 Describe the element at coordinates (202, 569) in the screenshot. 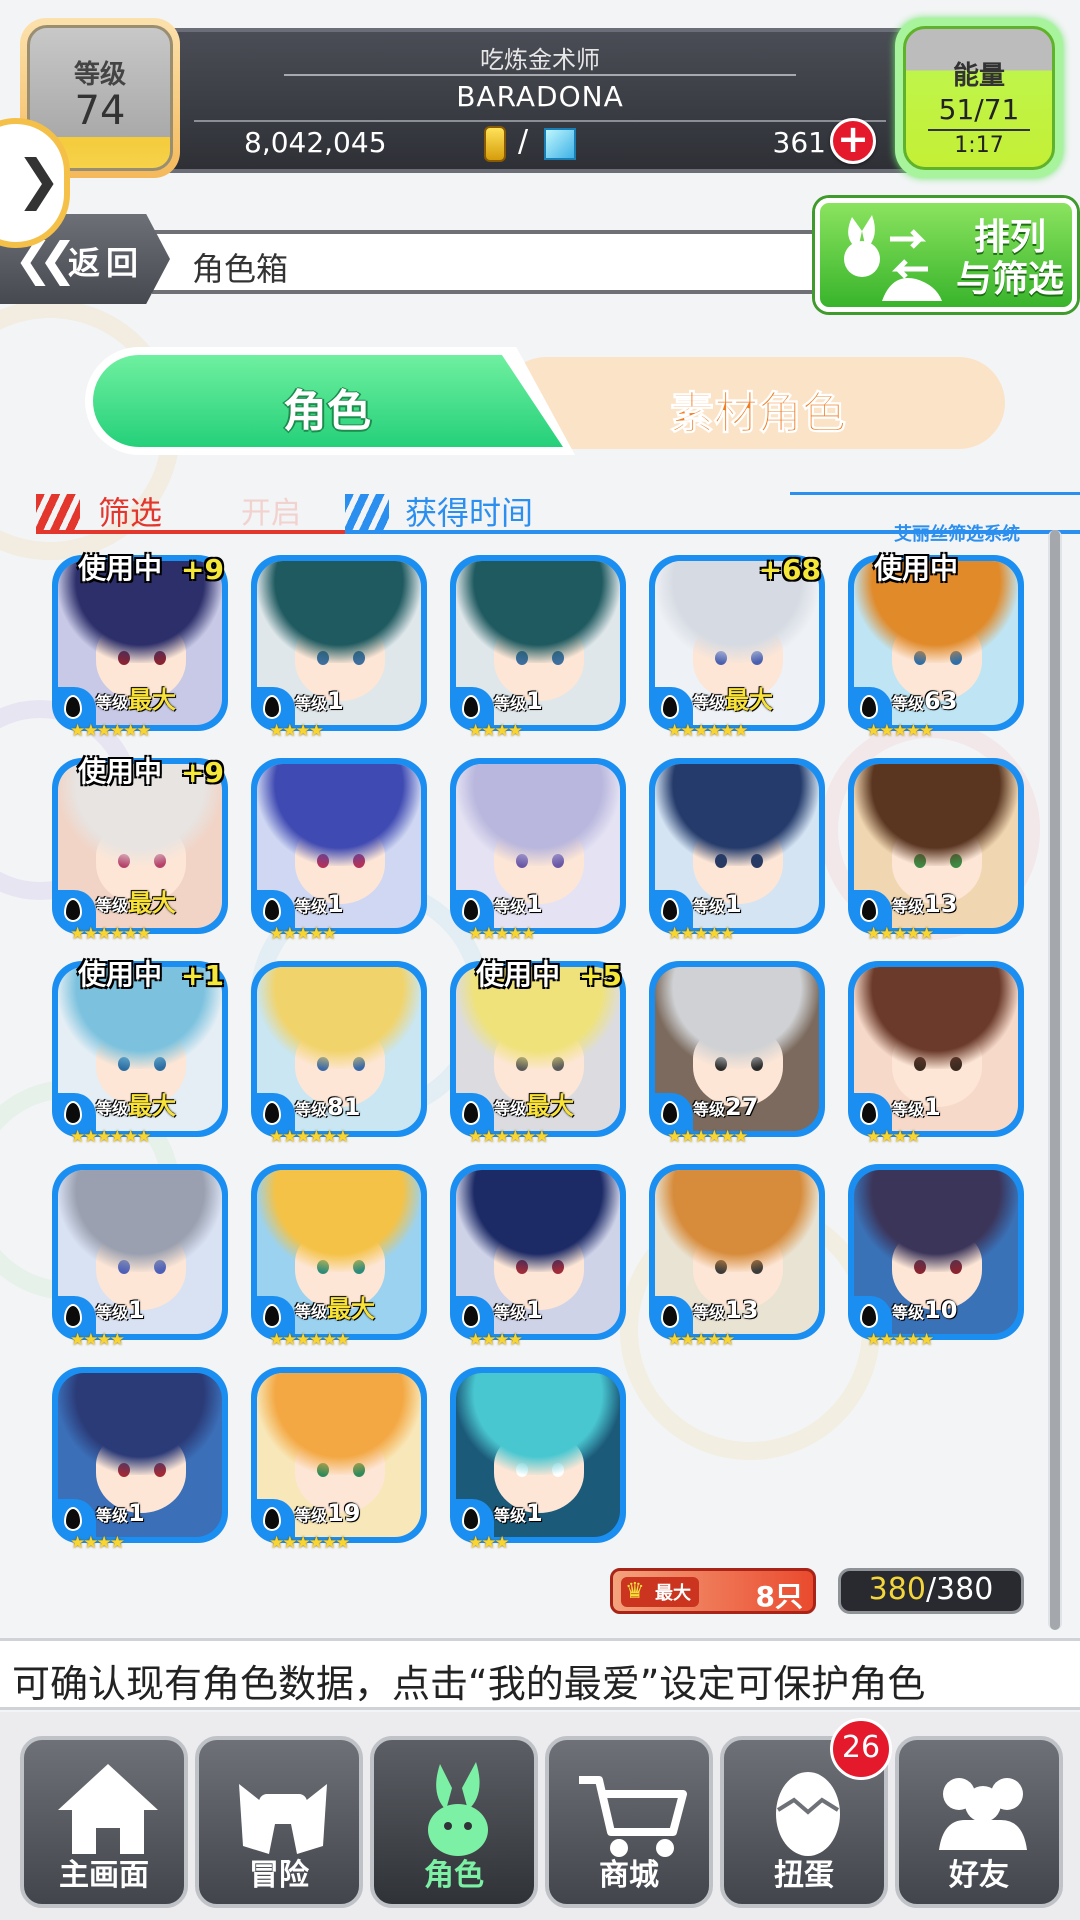

I see `plus-value: +9` at that location.